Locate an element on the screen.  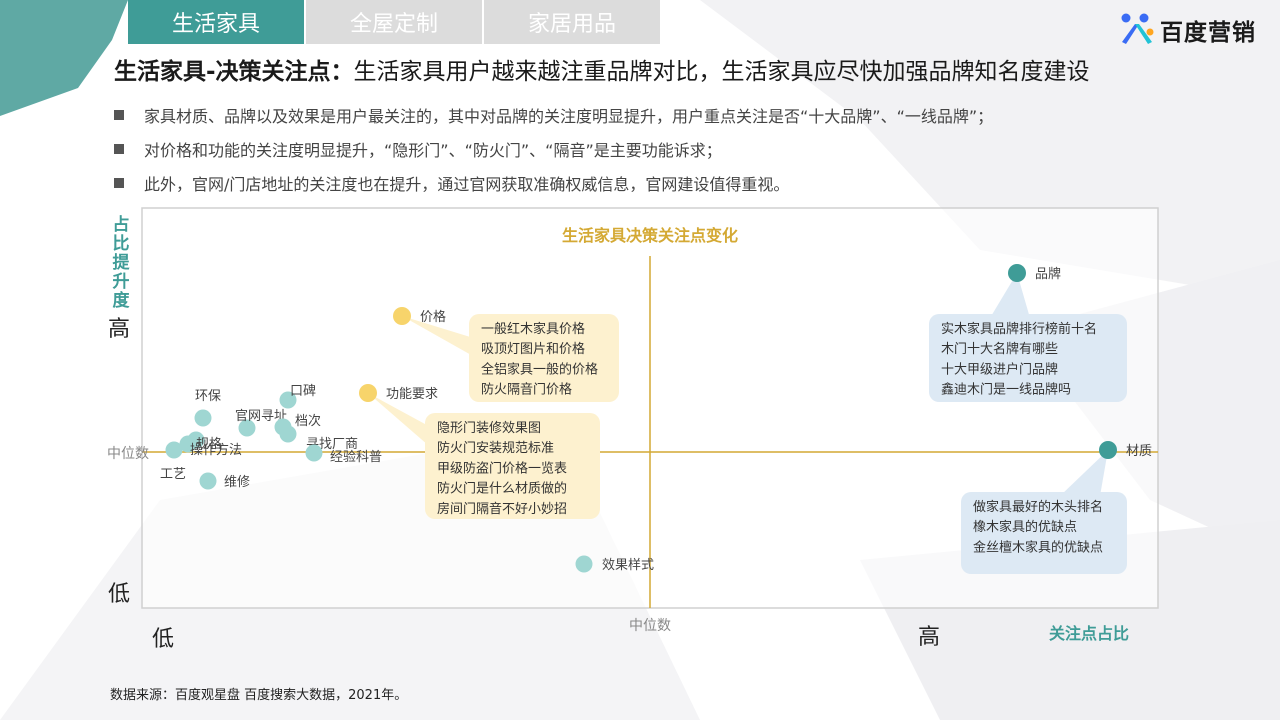
data-point-label: 维修 is located at coordinates (237, 482).